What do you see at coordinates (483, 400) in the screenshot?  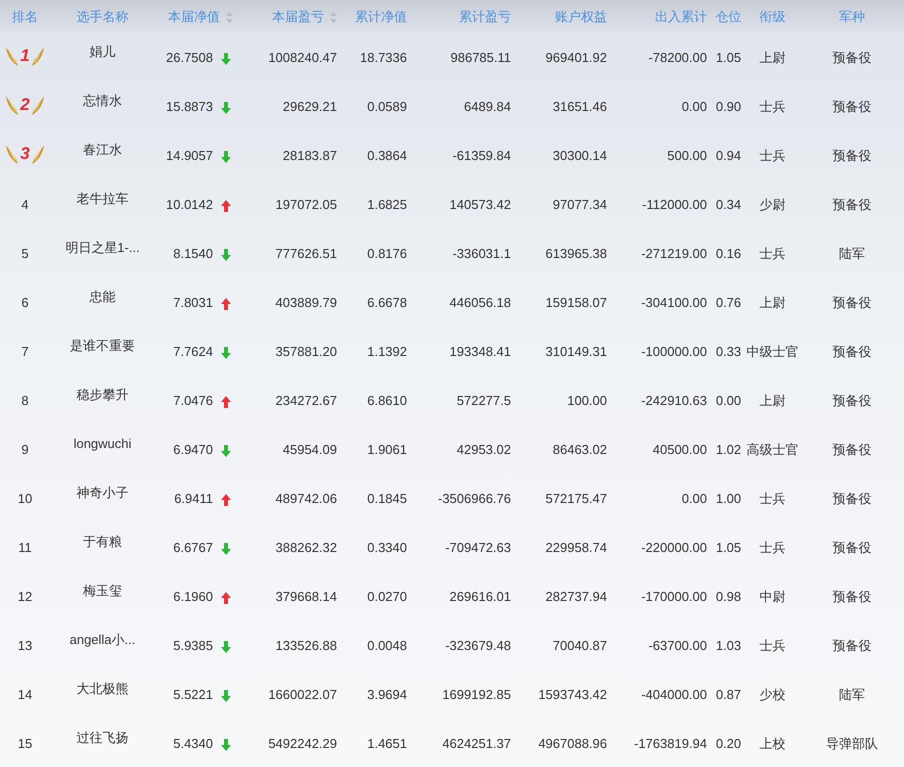 I see `total-profit-cell: 572277.5` at bounding box center [483, 400].